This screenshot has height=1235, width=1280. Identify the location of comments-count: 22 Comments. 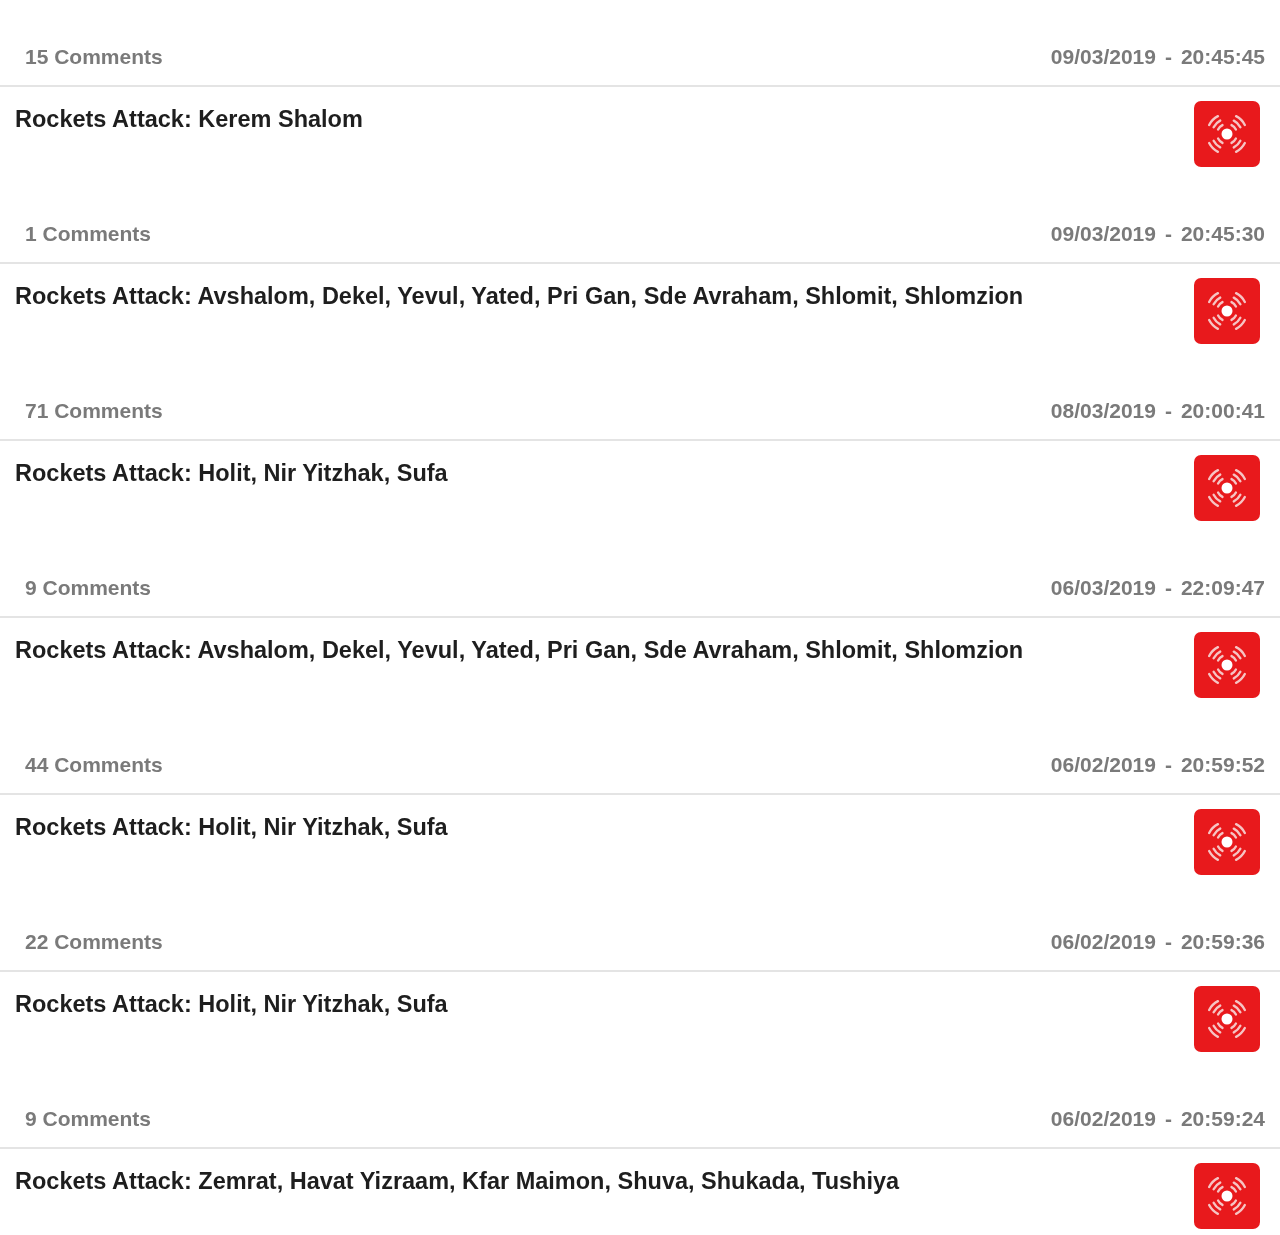
(94, 941).